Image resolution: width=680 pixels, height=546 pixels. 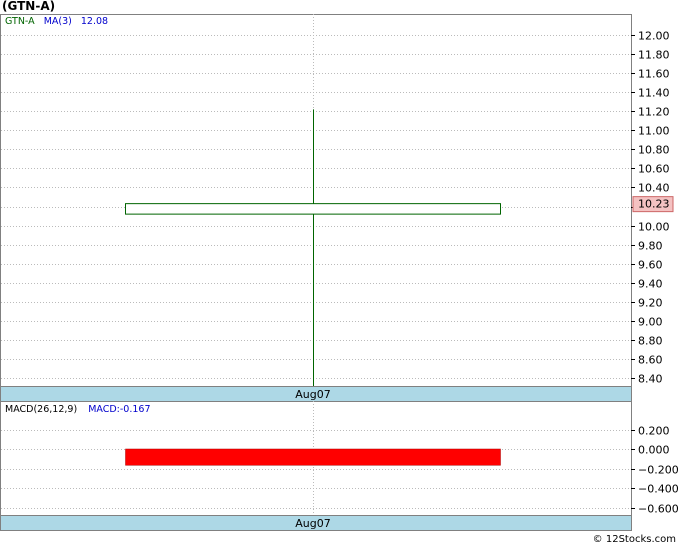 I want to click on macd-tick-label: 0.200, so click(x=654, y=431).